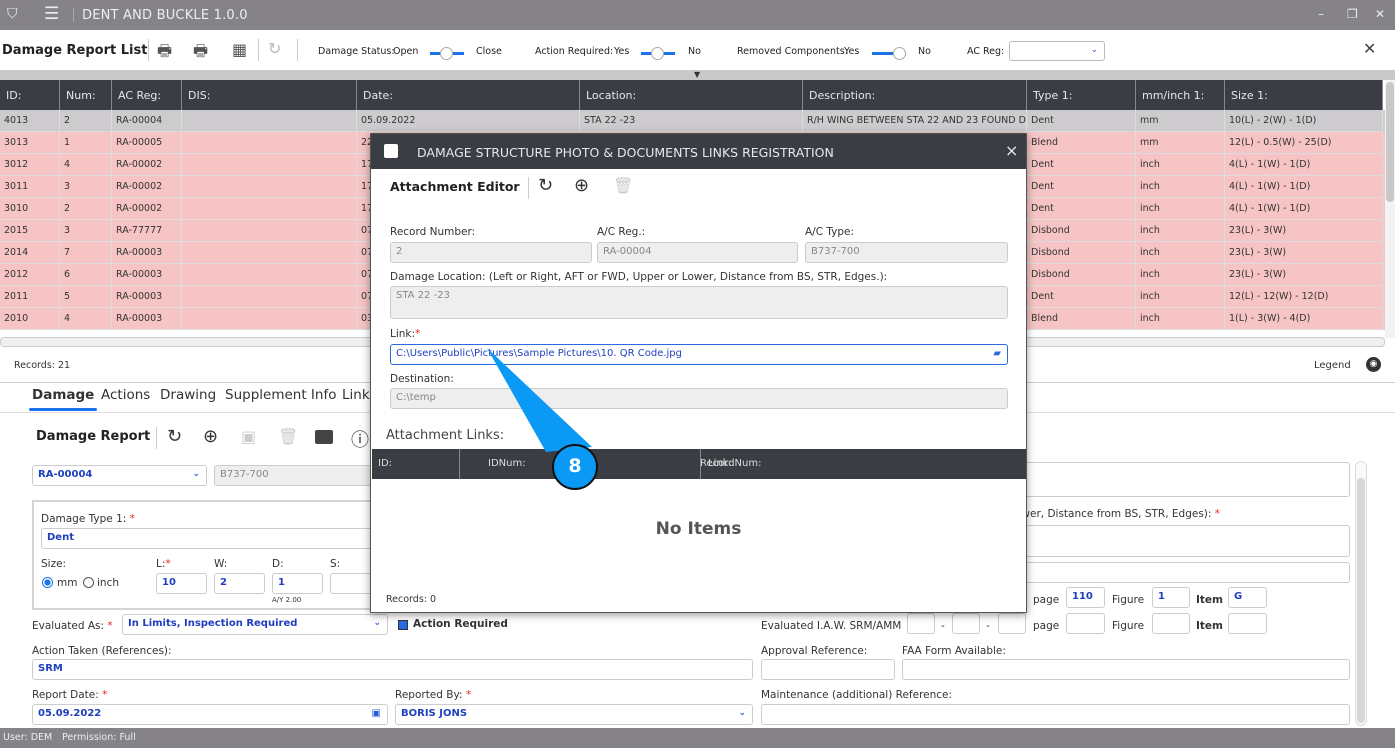  Describe the element at coordinates (1369, 48) in the screenshot. I see `close-list-button: ✕` at that location.